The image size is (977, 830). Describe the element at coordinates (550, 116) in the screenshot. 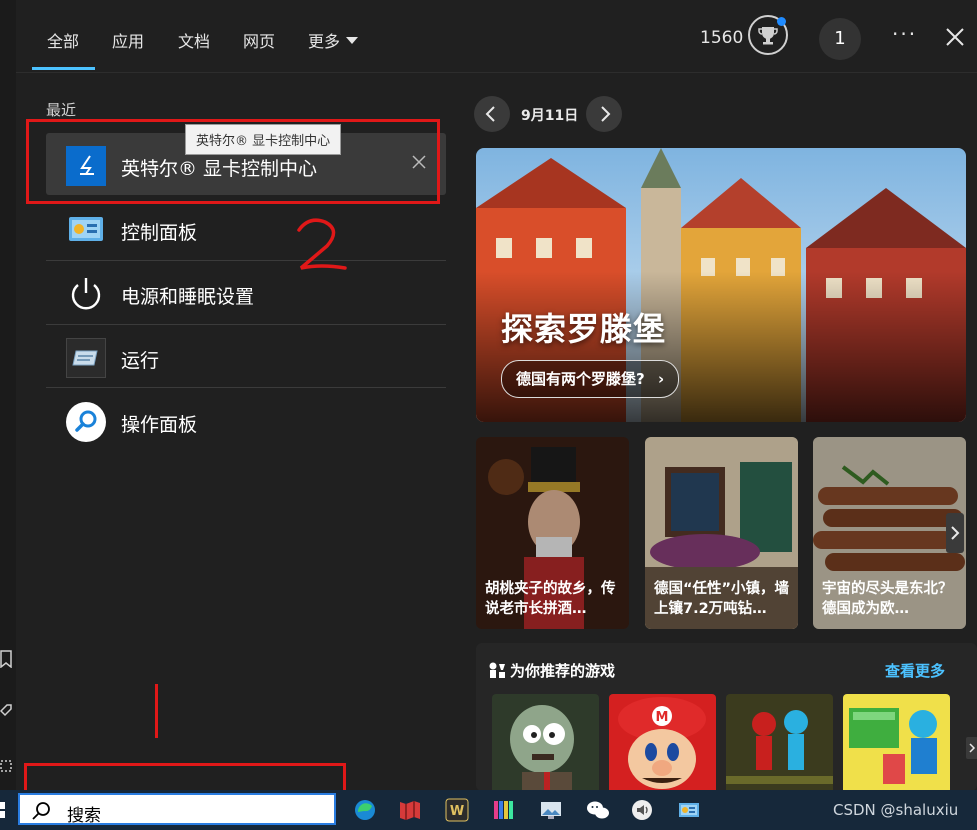

I see `date-label: 9月11日` at that location.